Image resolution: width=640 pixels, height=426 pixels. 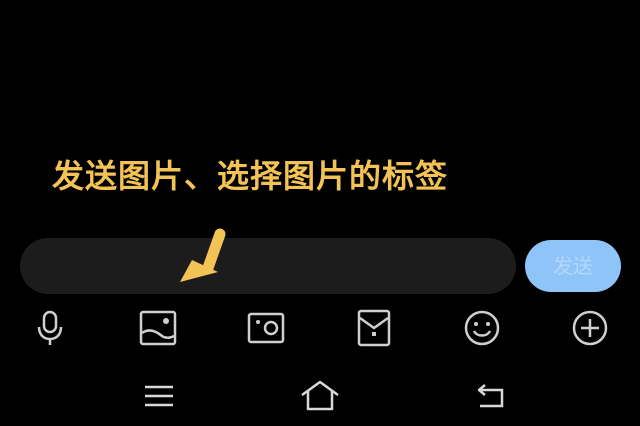 I want to click on microphone-icon, so click(x=50, y=328).